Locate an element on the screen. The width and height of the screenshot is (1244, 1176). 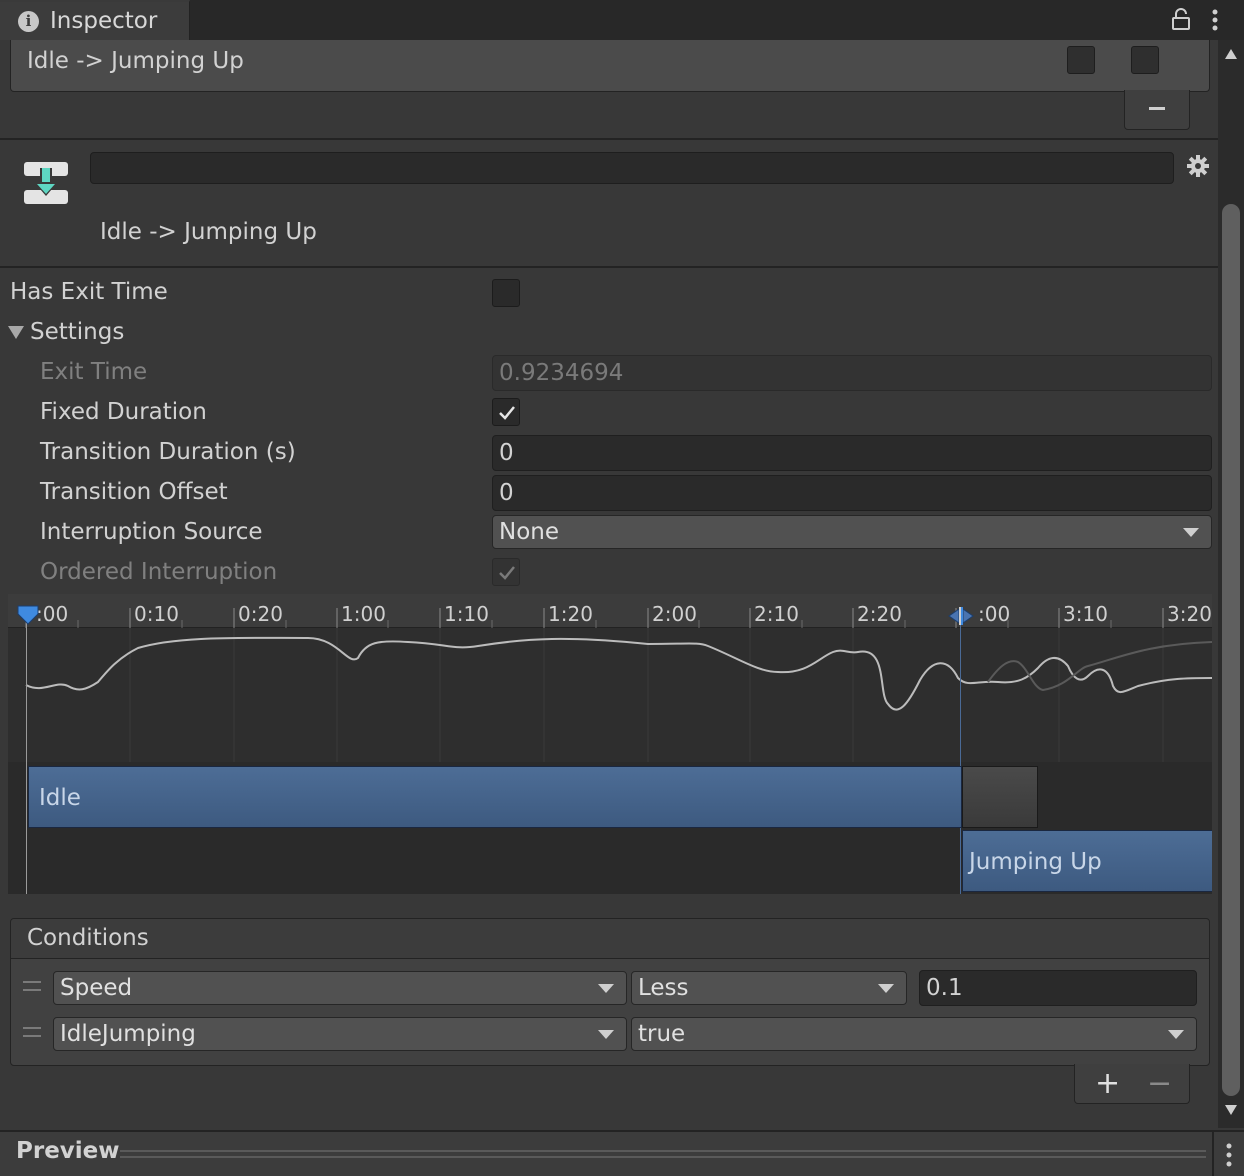
info-icon: i is located at coordinates (28, 21).